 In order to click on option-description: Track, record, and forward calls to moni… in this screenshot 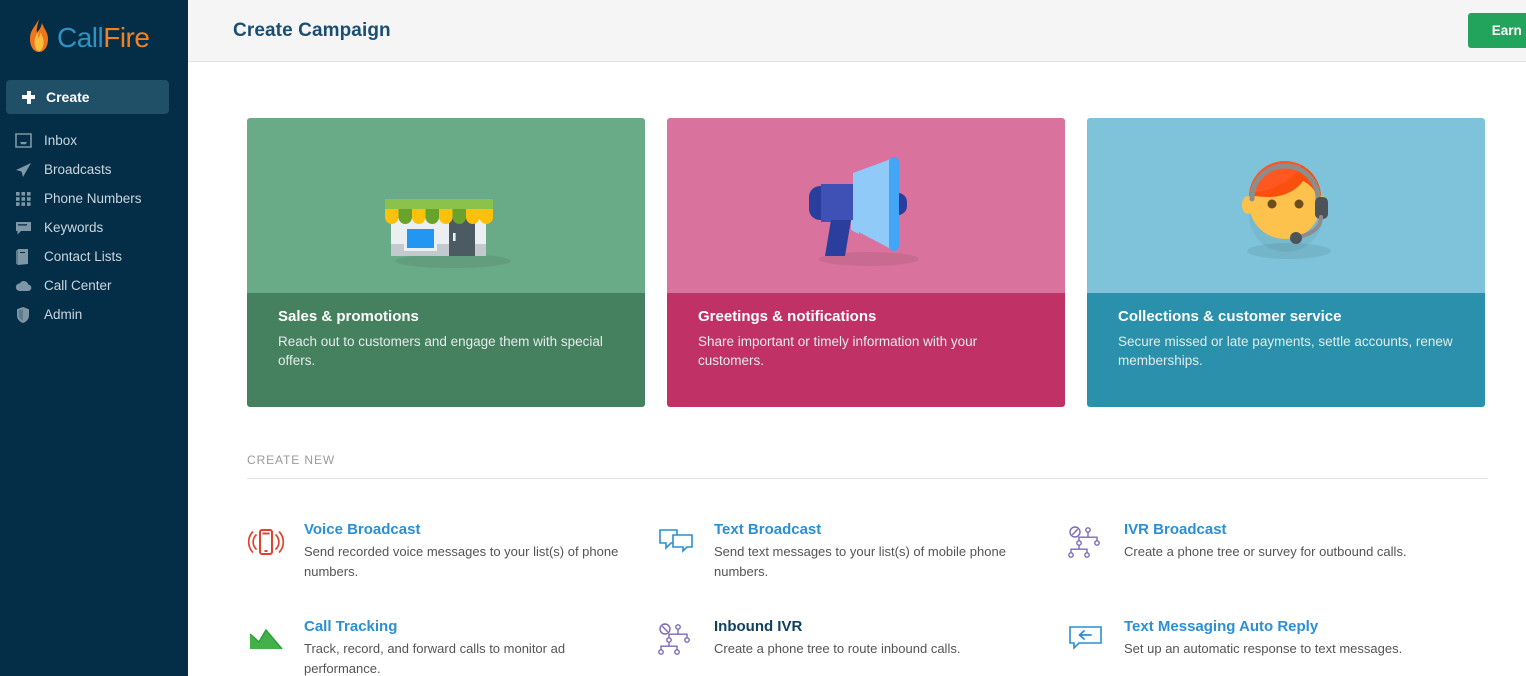, I will do `click(435, 658)`.